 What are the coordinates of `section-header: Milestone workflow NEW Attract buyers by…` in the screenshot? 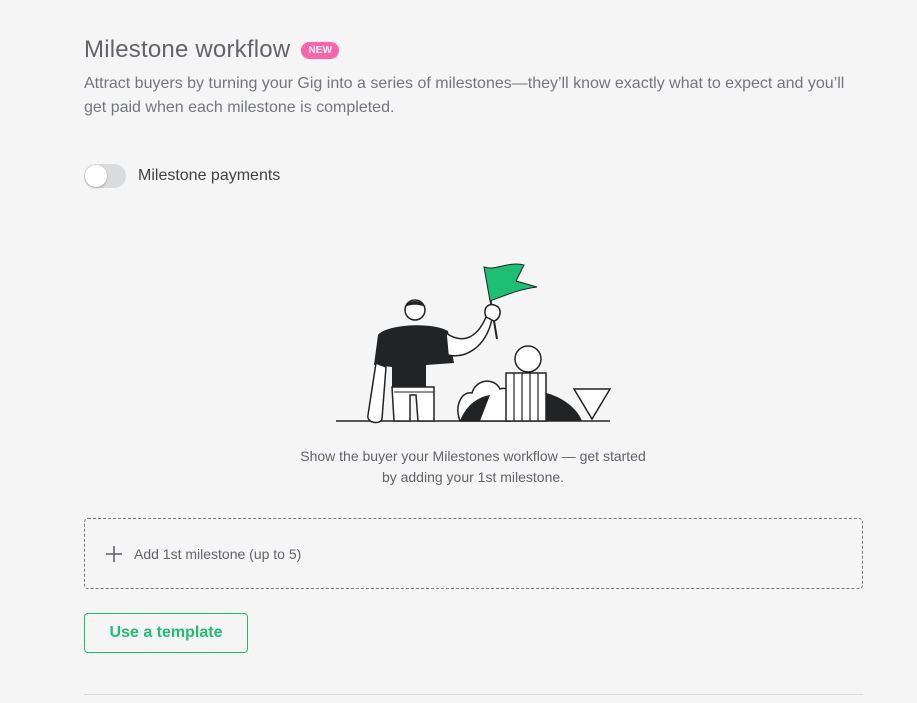 It's located at (474, 77).